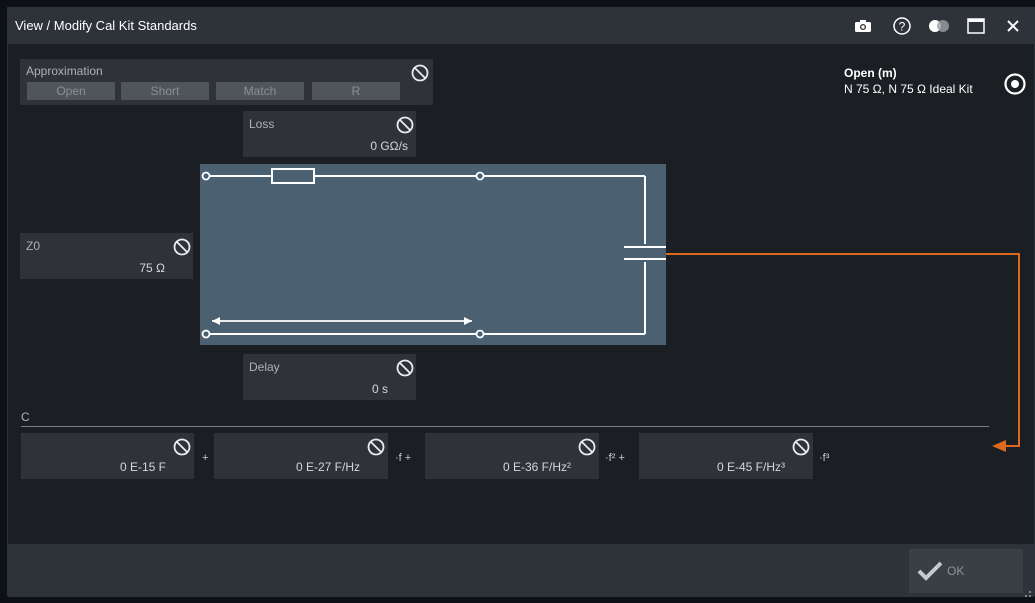 The image size is (1035, 603). I want to click on loss-field: Loss 0 GΩ/s, so click(329, 134).